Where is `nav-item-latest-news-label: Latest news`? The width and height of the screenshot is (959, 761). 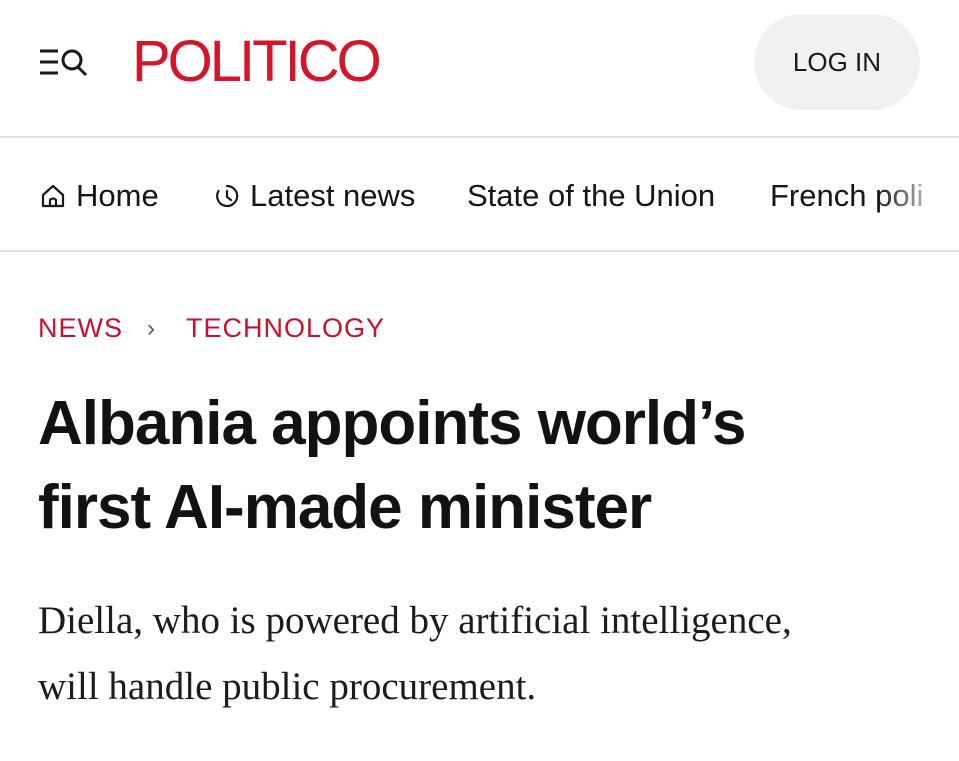 nav-item-latest-news-label: Latest news is located at coordinates (333, 195).